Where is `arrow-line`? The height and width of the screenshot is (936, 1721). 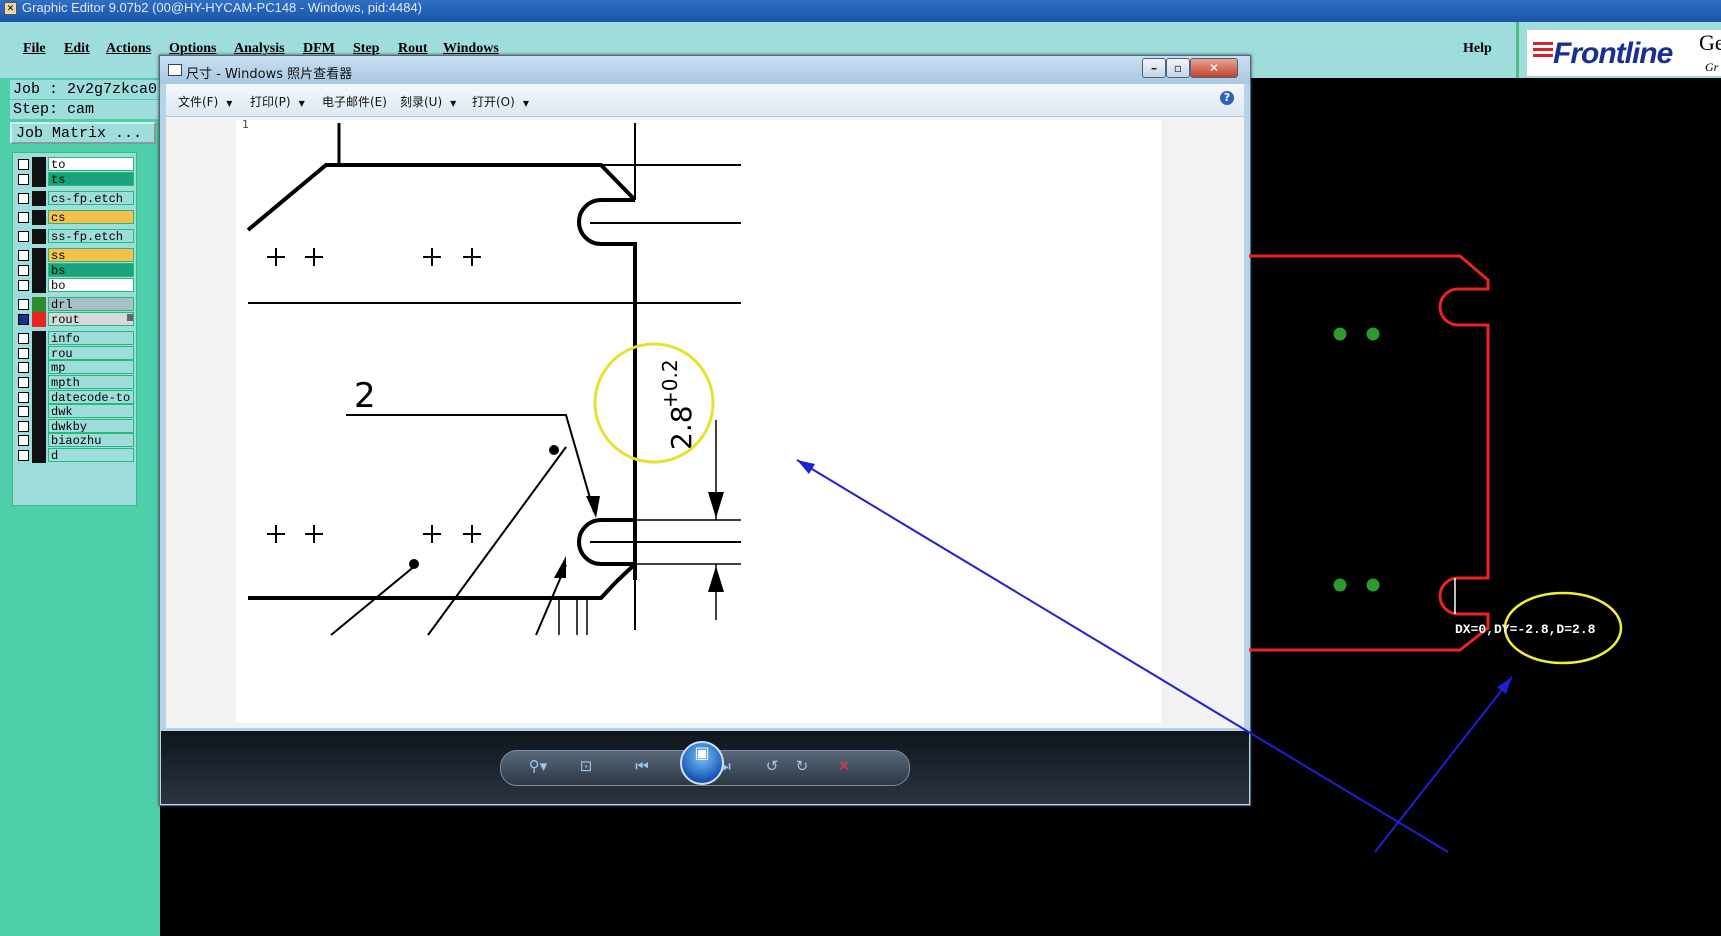
arrow-line is located at coordinates (1443, 764).